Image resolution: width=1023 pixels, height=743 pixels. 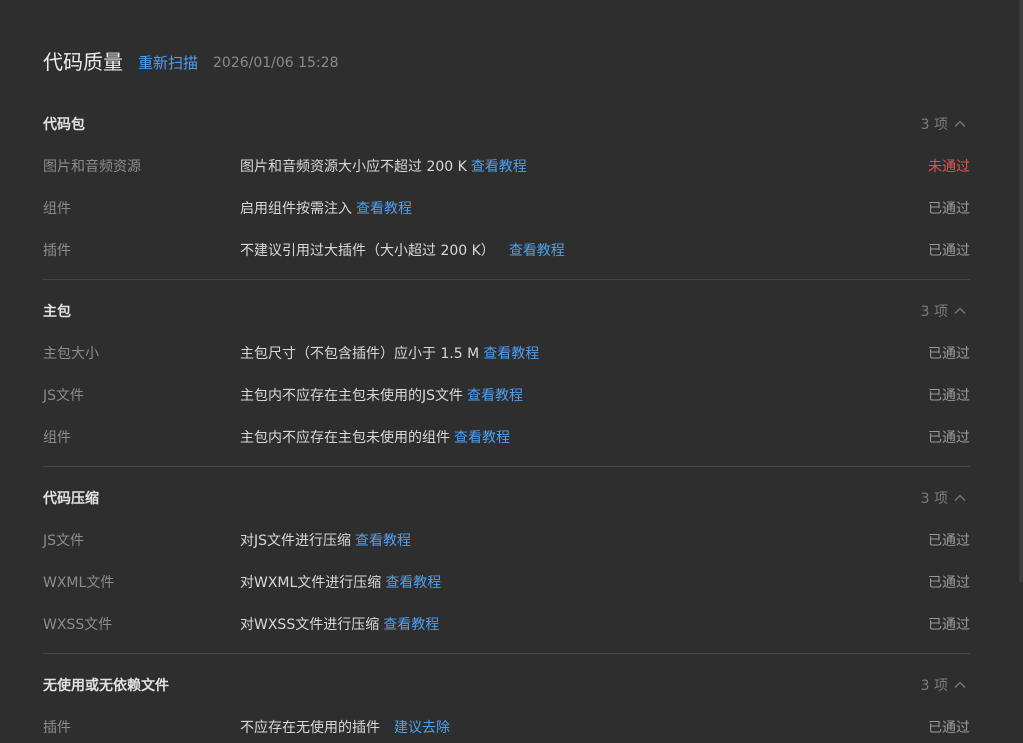 I want to click on check-description: 对WXSS文件进行压缩 查看教程, so click(x=339, y=625).